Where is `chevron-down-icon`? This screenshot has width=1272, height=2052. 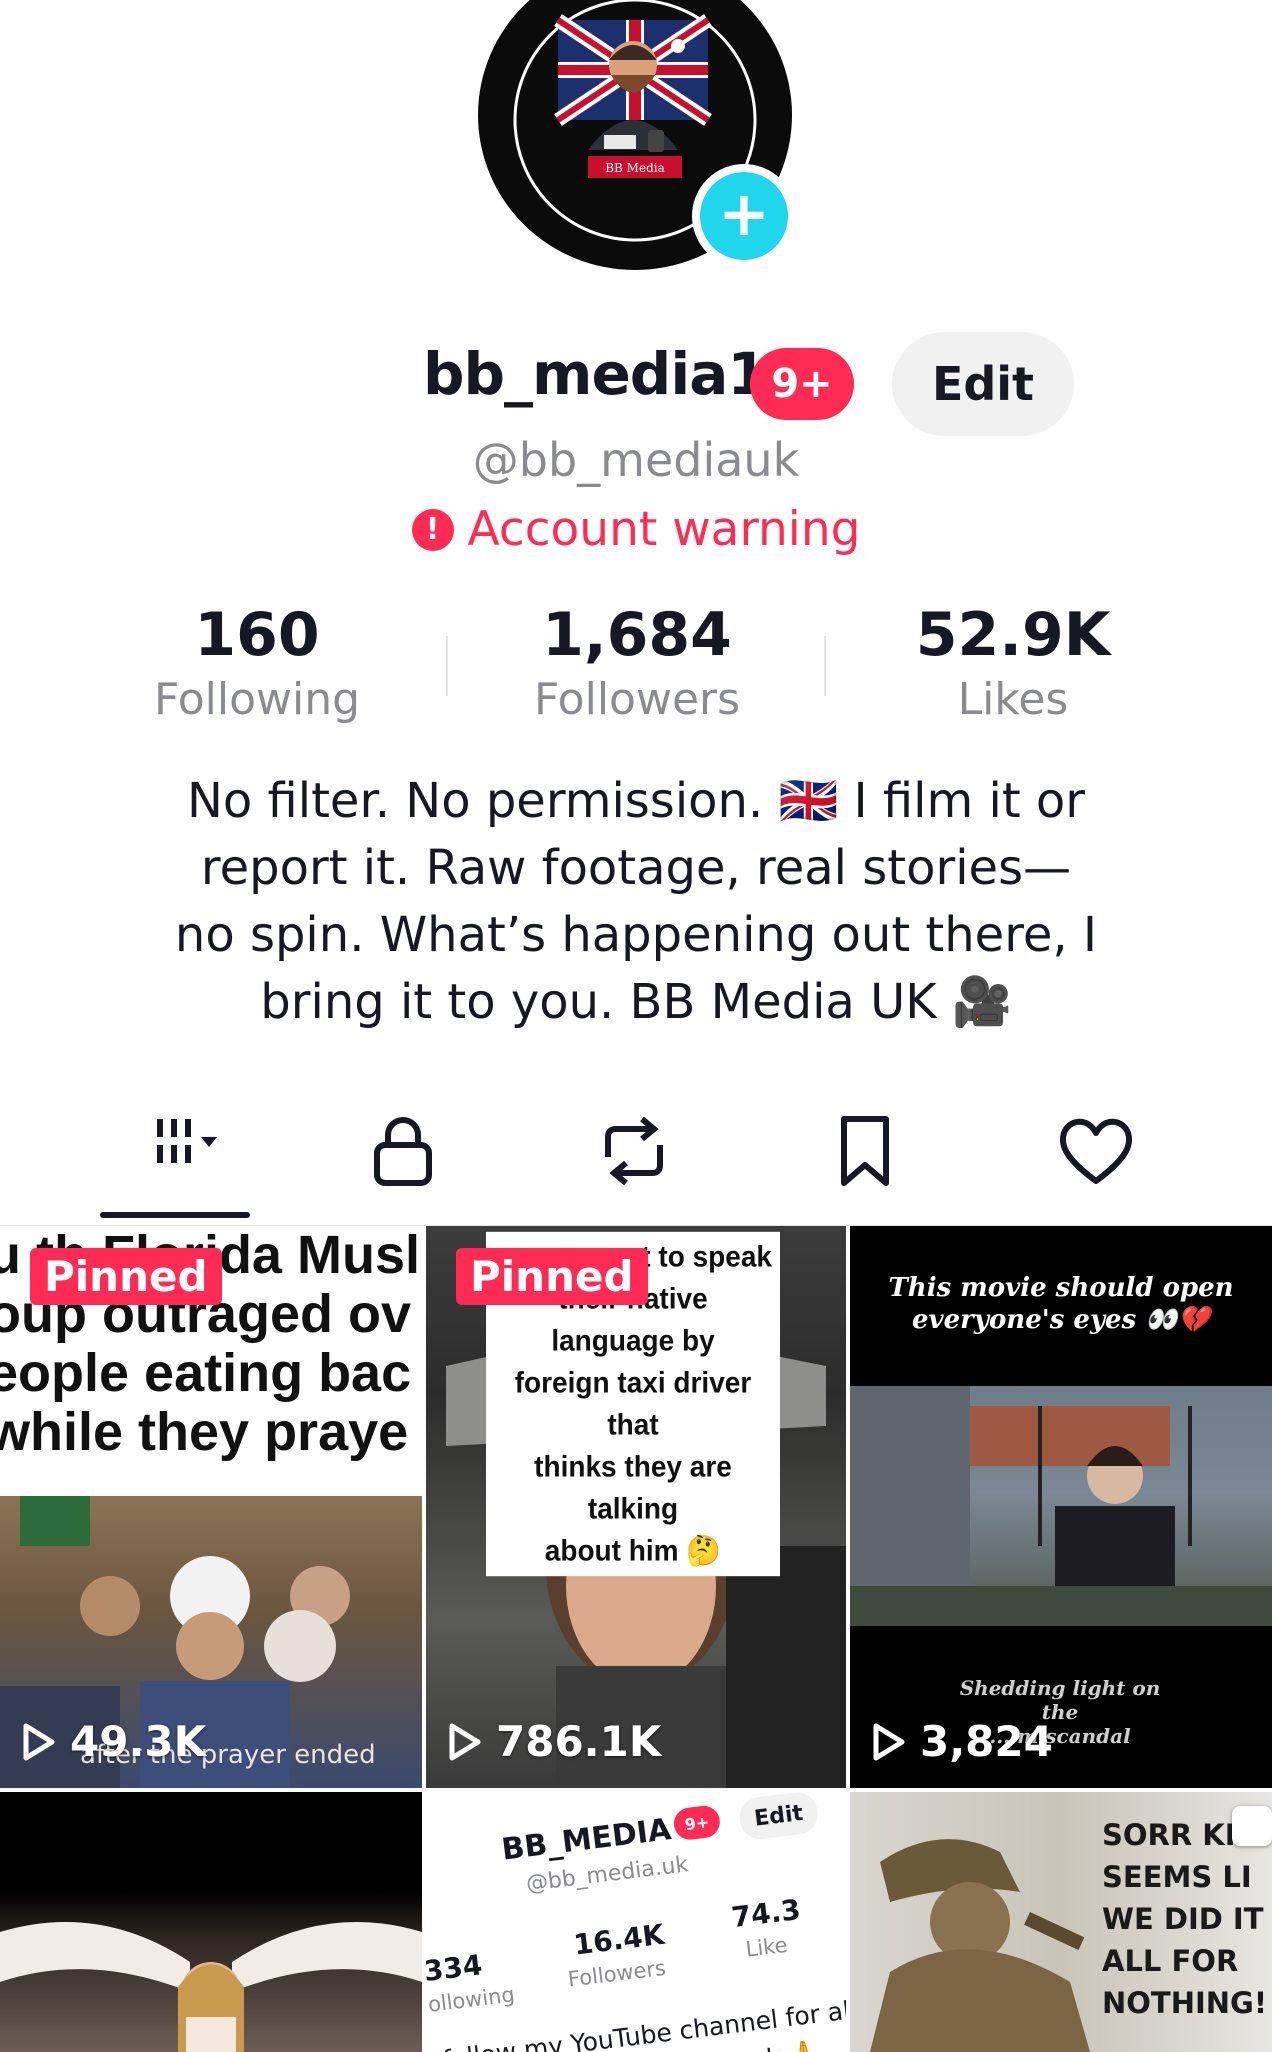
chevron-down-icon is located at coordinates (209, 1142).